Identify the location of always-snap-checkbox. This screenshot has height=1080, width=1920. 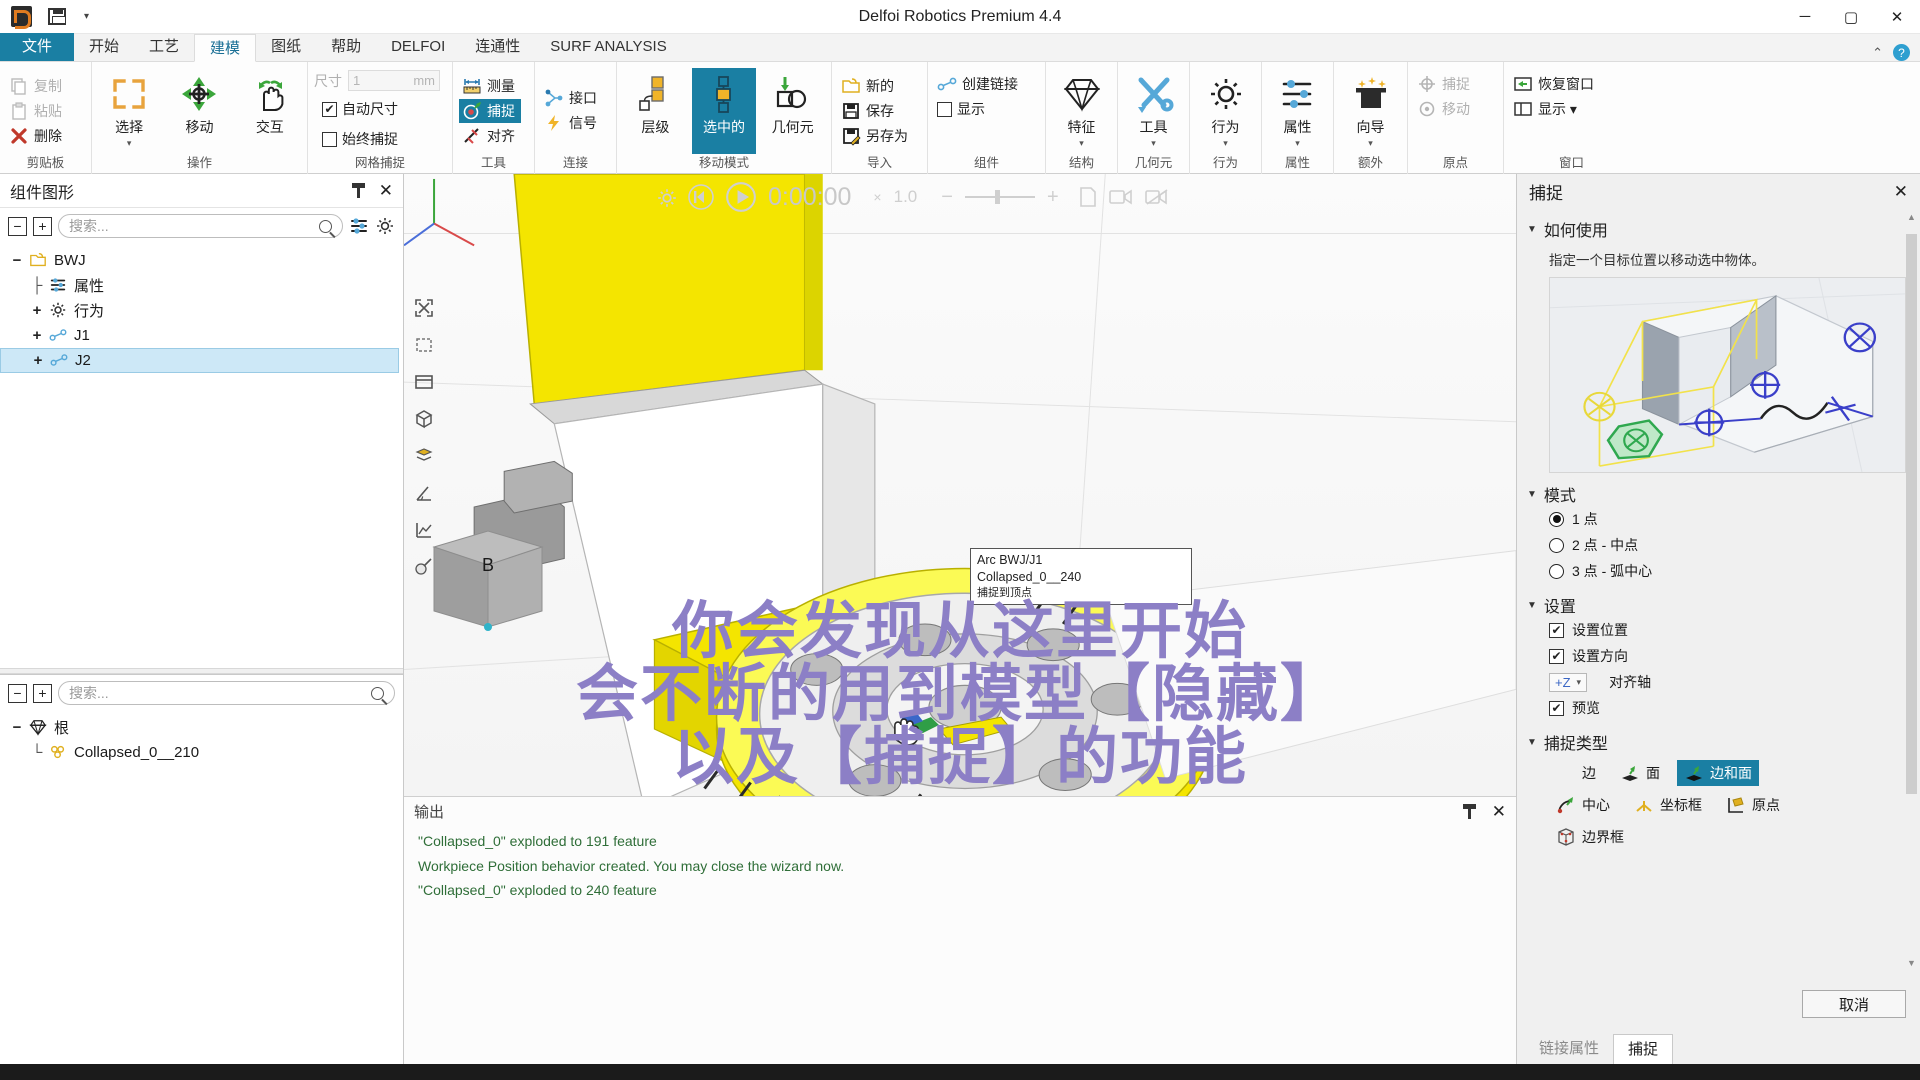
(329, 139).